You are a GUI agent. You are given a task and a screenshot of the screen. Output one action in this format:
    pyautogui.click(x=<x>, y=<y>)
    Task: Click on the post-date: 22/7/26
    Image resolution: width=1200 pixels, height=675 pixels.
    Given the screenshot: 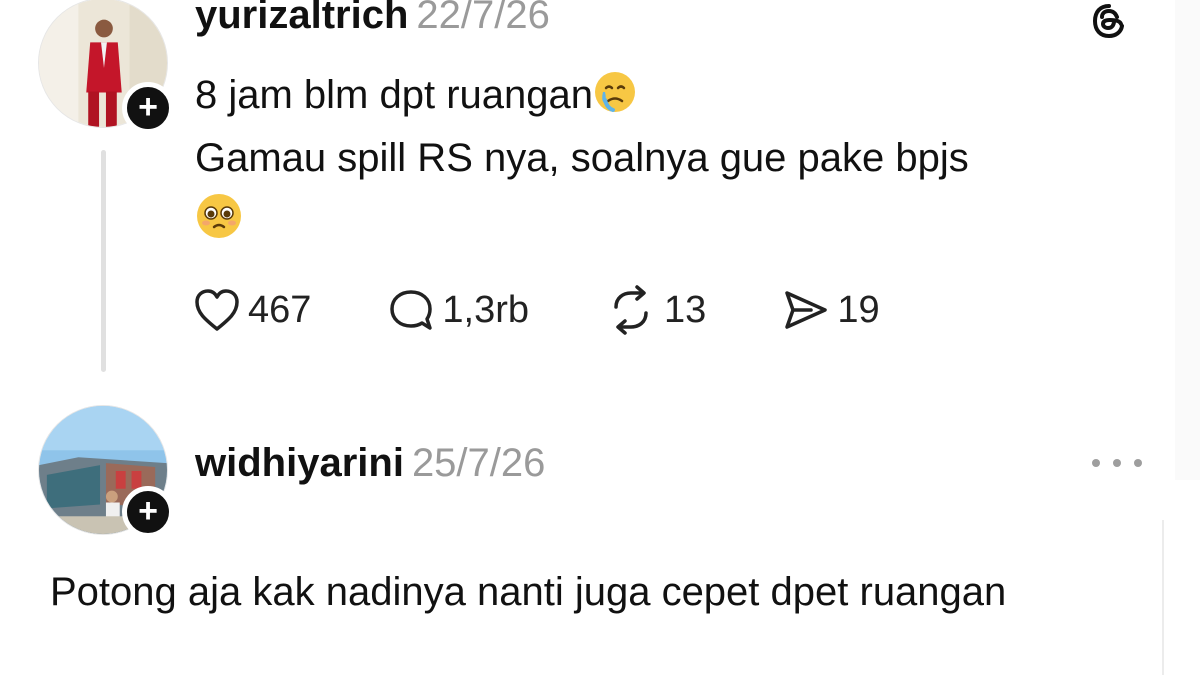 What is the action you would take?
    pyautogui.click(x=483, y=18)
    